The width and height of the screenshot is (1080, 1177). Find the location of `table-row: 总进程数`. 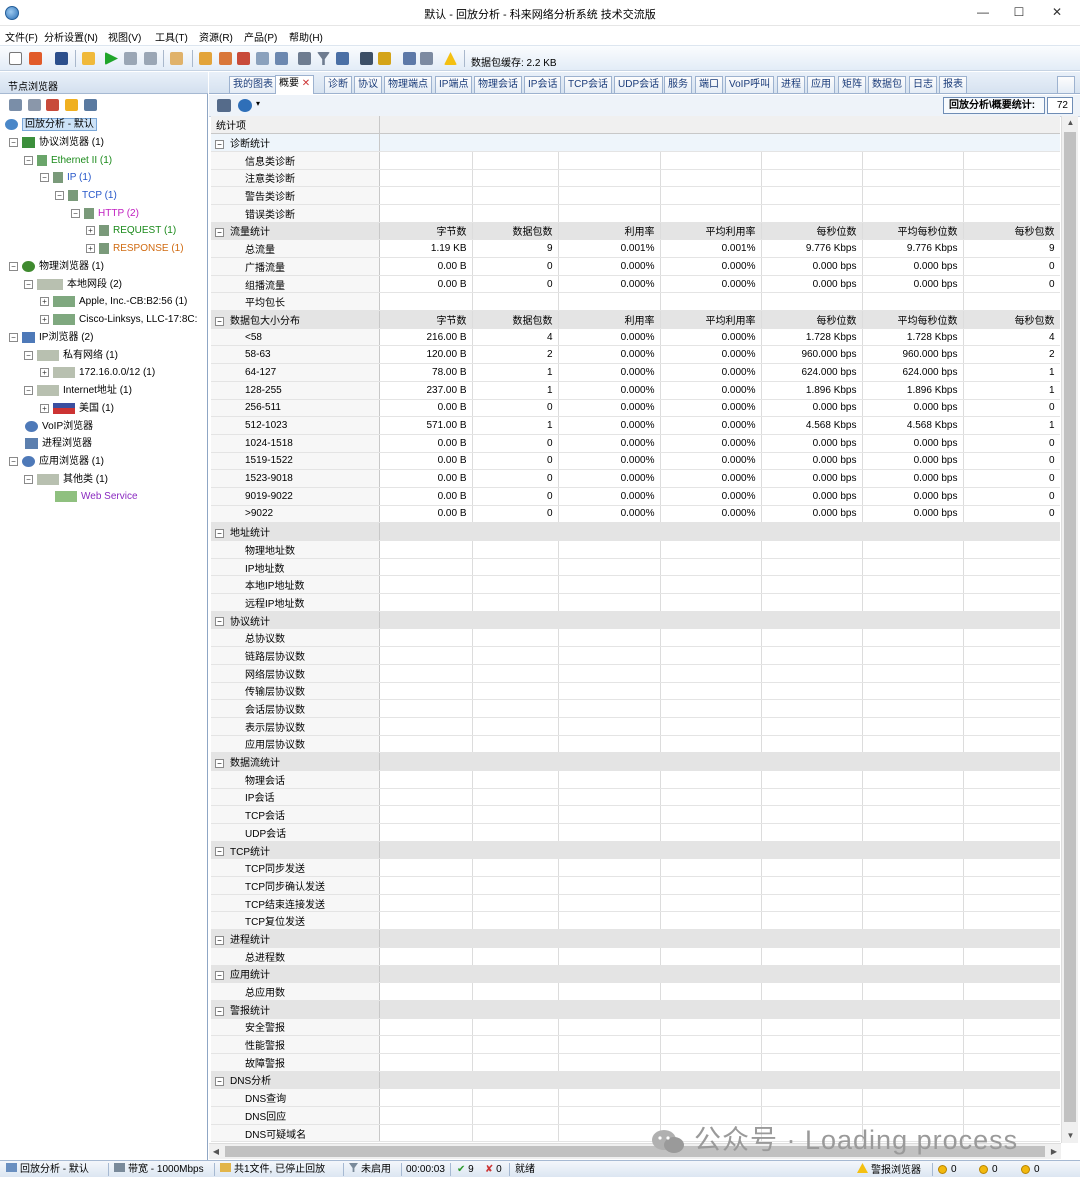

table-row: 总进程数 is located at coordinates (635, 956).